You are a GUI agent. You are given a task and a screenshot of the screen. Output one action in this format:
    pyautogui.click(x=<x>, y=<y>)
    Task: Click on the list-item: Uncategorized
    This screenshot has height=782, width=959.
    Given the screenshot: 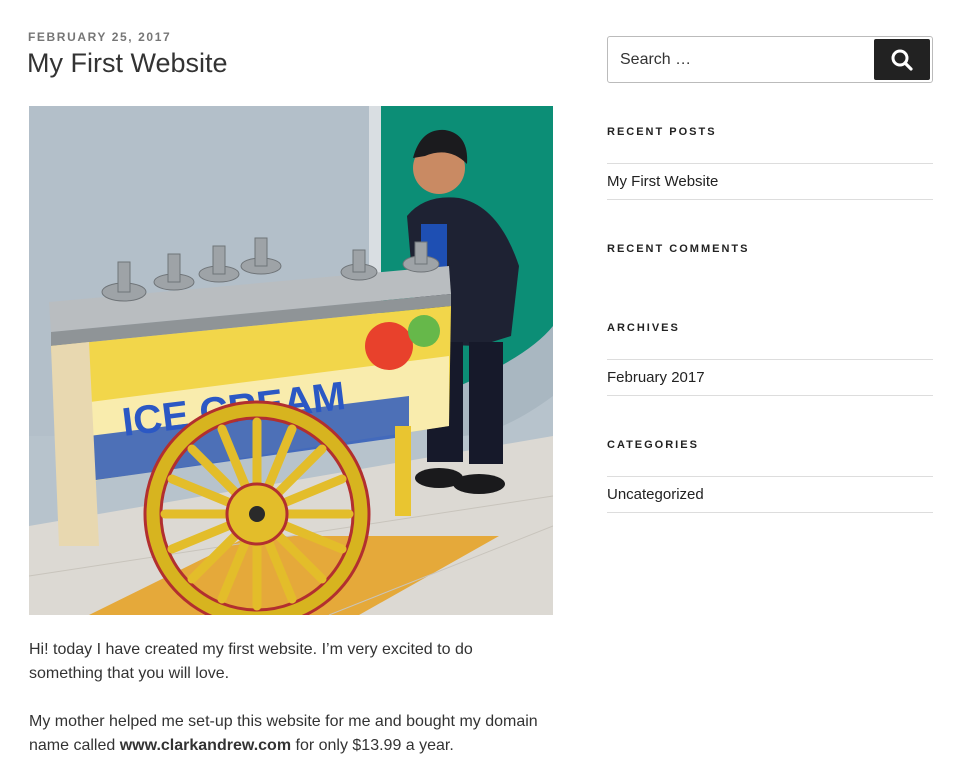 What is the action you would take?
    pyautogui.click(x=770, y=495)
    